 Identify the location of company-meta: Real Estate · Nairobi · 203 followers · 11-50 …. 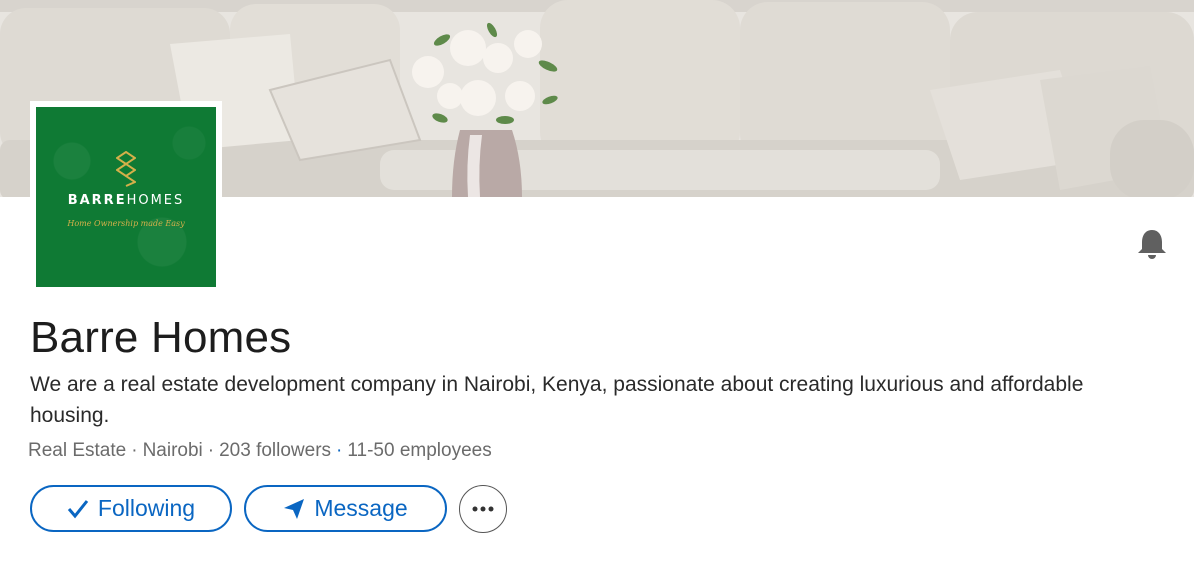
(260, 451).